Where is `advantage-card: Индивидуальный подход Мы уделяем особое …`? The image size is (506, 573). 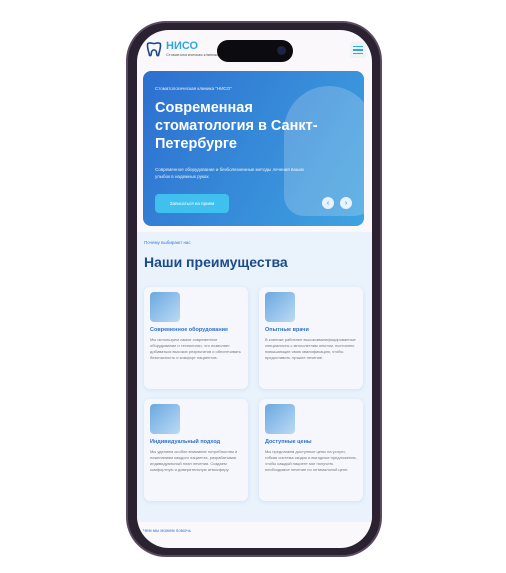 advantage-card: Индивидуальный подход Мы уделяем особое … is located at coordinates (196, 450).